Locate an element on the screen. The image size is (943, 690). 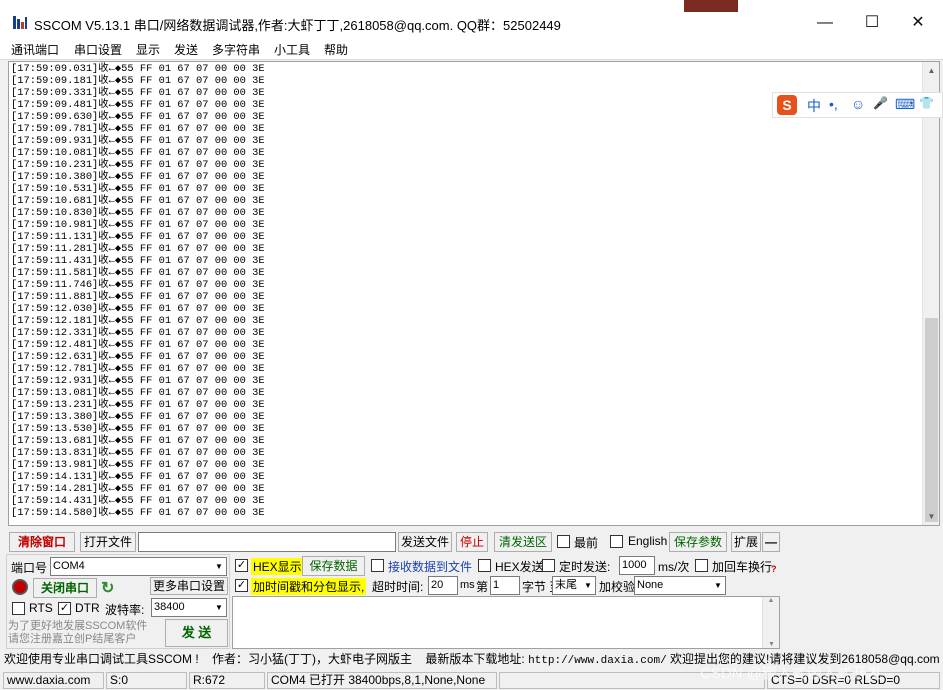
ime-toolbar: S 中 •, ☺ 🎤 ⌨ 👕 is located at coordinates (857, 105).